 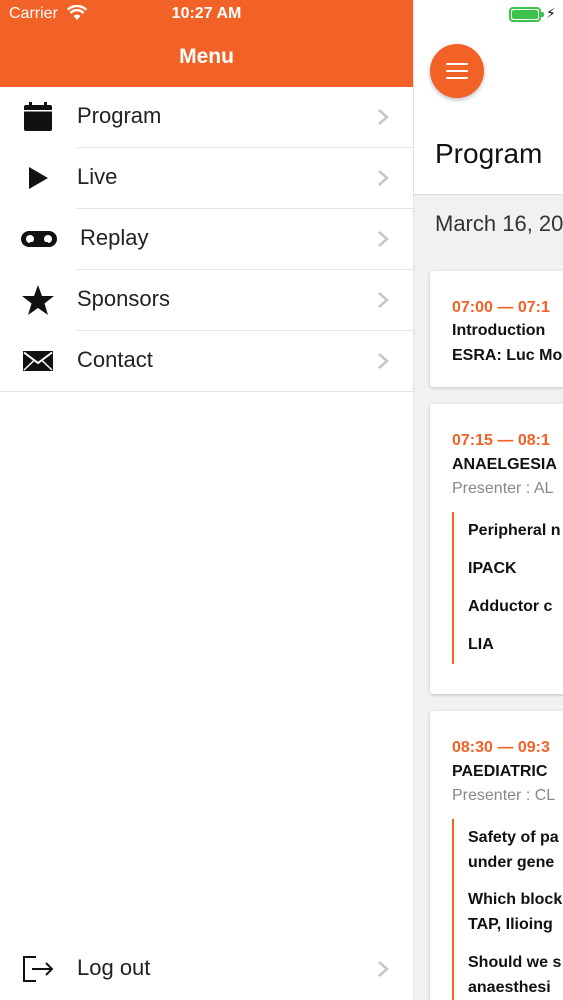 I want to click on menu-item-logout: Log out, so click(x=206, y=969).